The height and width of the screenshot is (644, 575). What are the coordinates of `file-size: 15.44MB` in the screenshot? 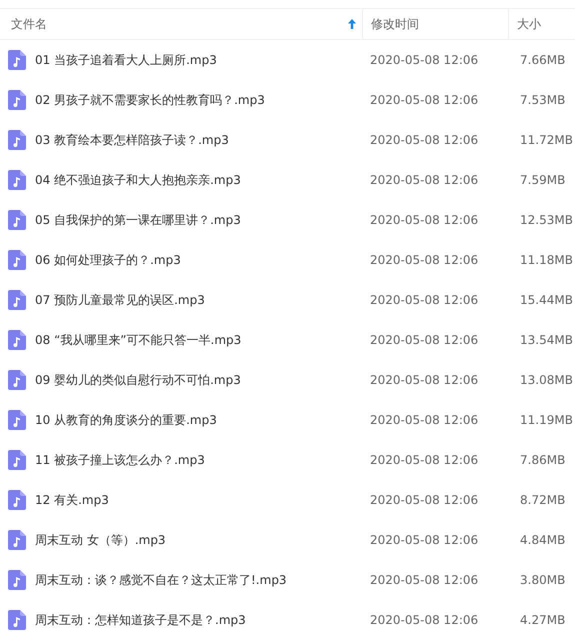 It's located at (546, 300).